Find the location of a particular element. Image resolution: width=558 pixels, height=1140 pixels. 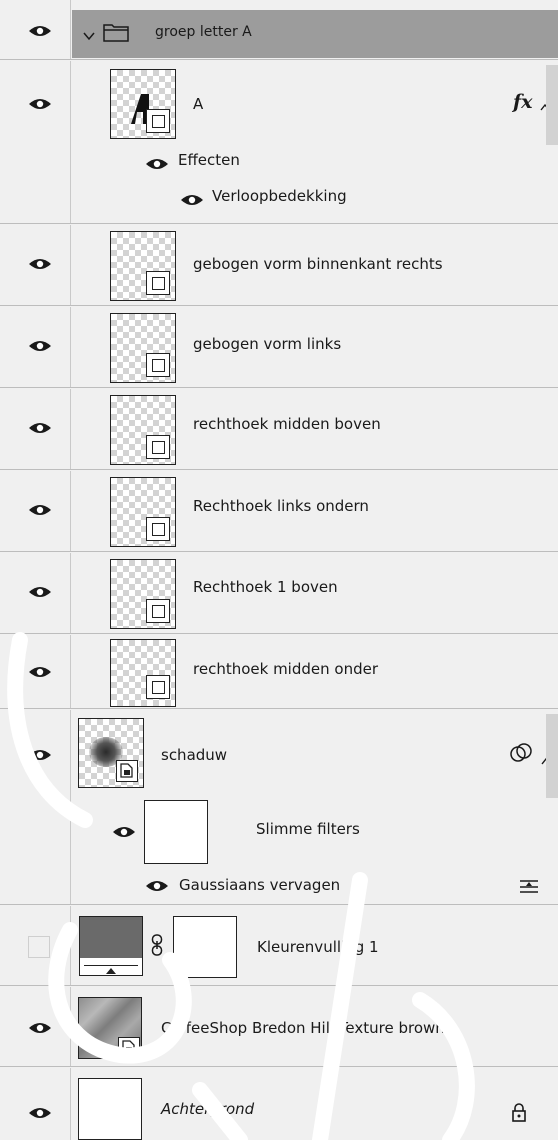

layer-label: Rechthoek 1 boven is located at coordinates (265, 587).